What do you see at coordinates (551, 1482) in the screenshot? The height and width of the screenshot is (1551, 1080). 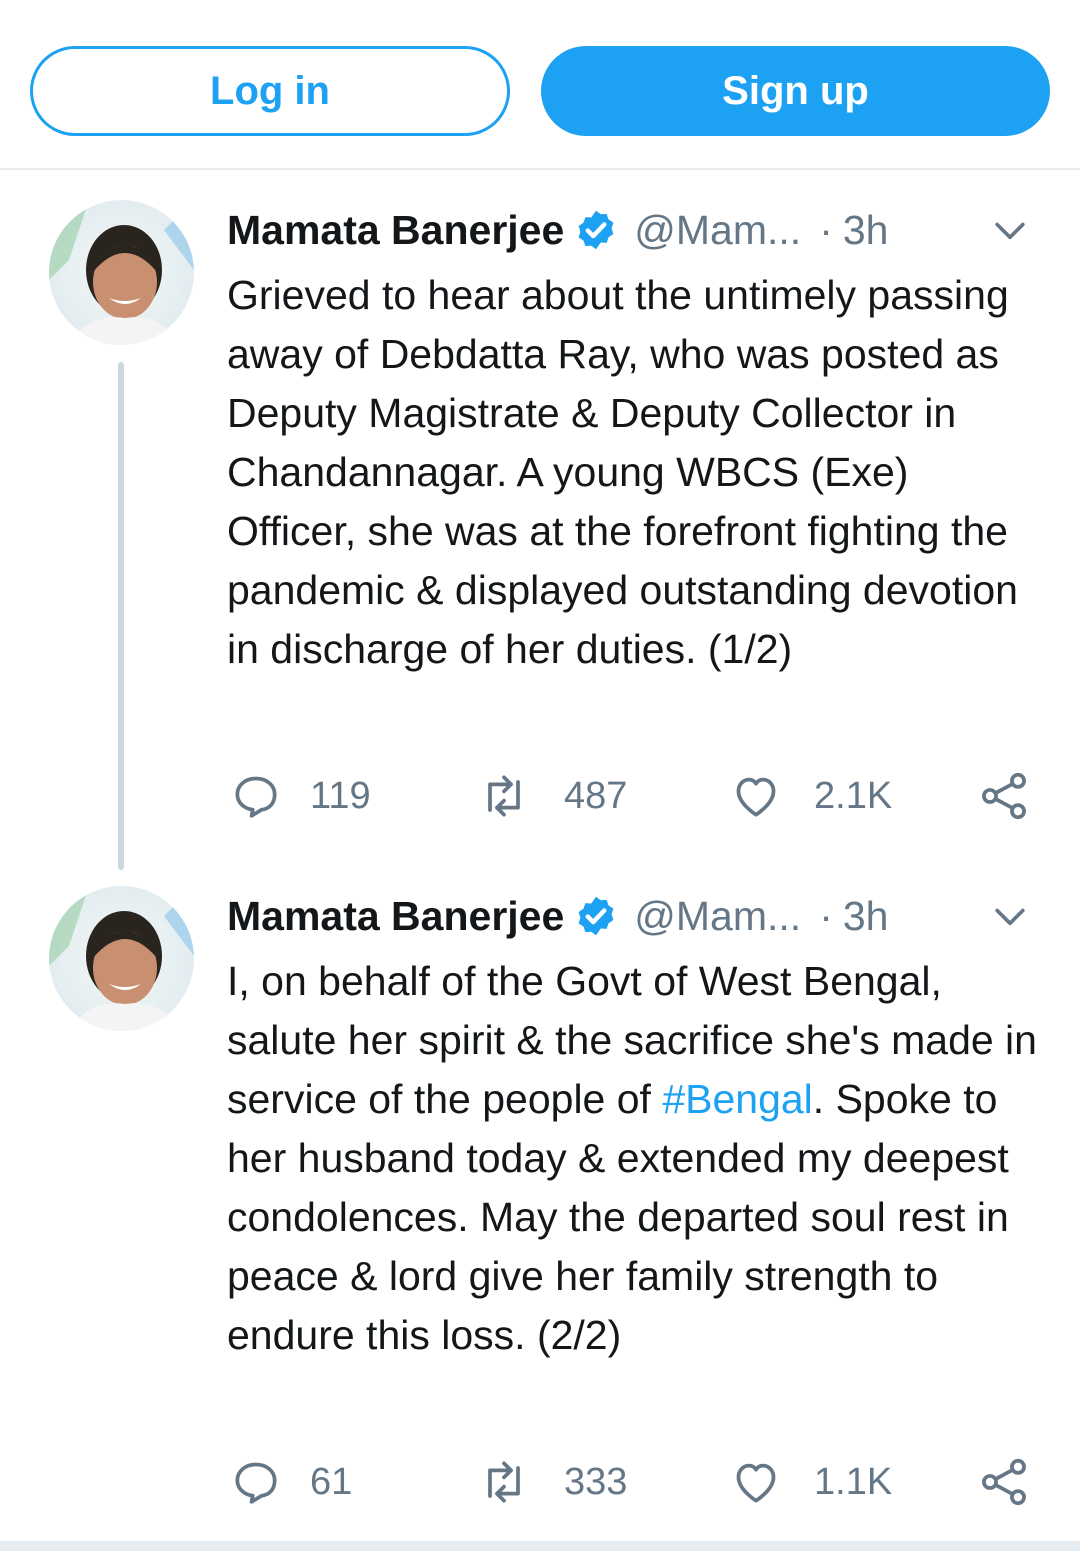 I see `retweet-button: 333` at bounding box center [551, 1482].